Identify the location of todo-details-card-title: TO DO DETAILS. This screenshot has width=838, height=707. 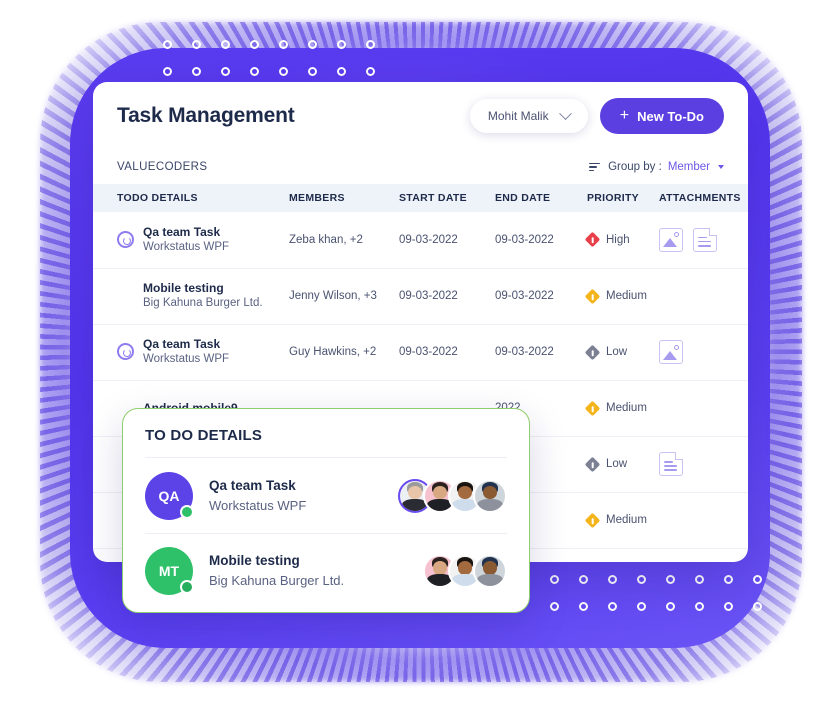
(326, 442).